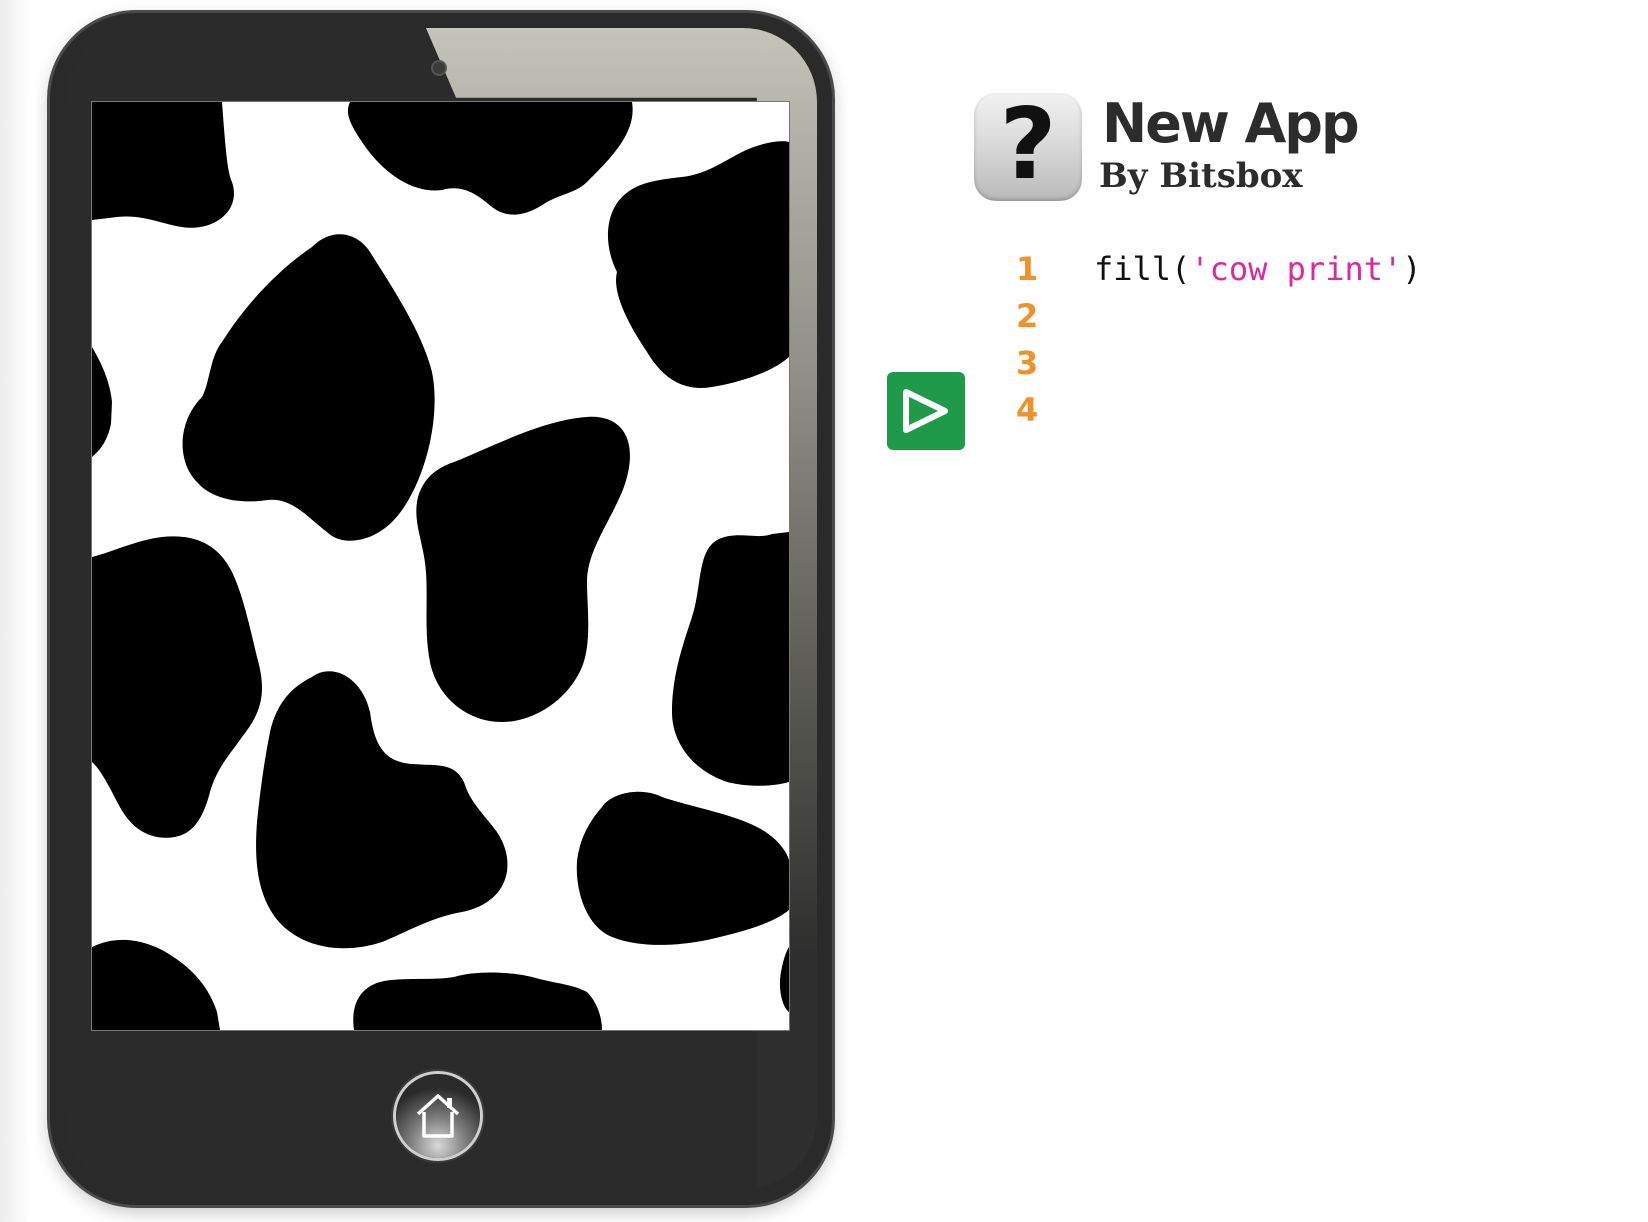 The height and width of the screenshot is (1222, 1648). What do you see at coordinates (1027, 316) in the screenshot?
I see `line-number: 2` at bounding box center [1027, 316].